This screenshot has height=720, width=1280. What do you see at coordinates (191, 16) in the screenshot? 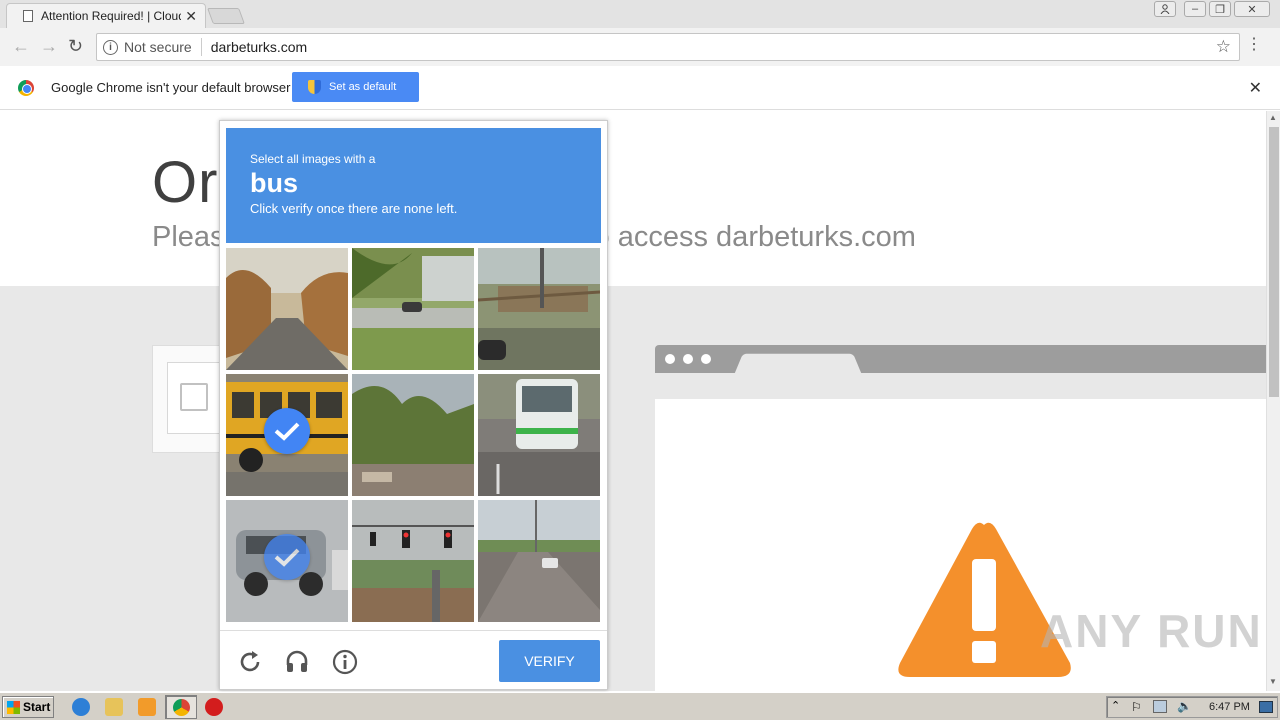
I see `tab-close-icon: ✕` at bounding box center [191, 16].